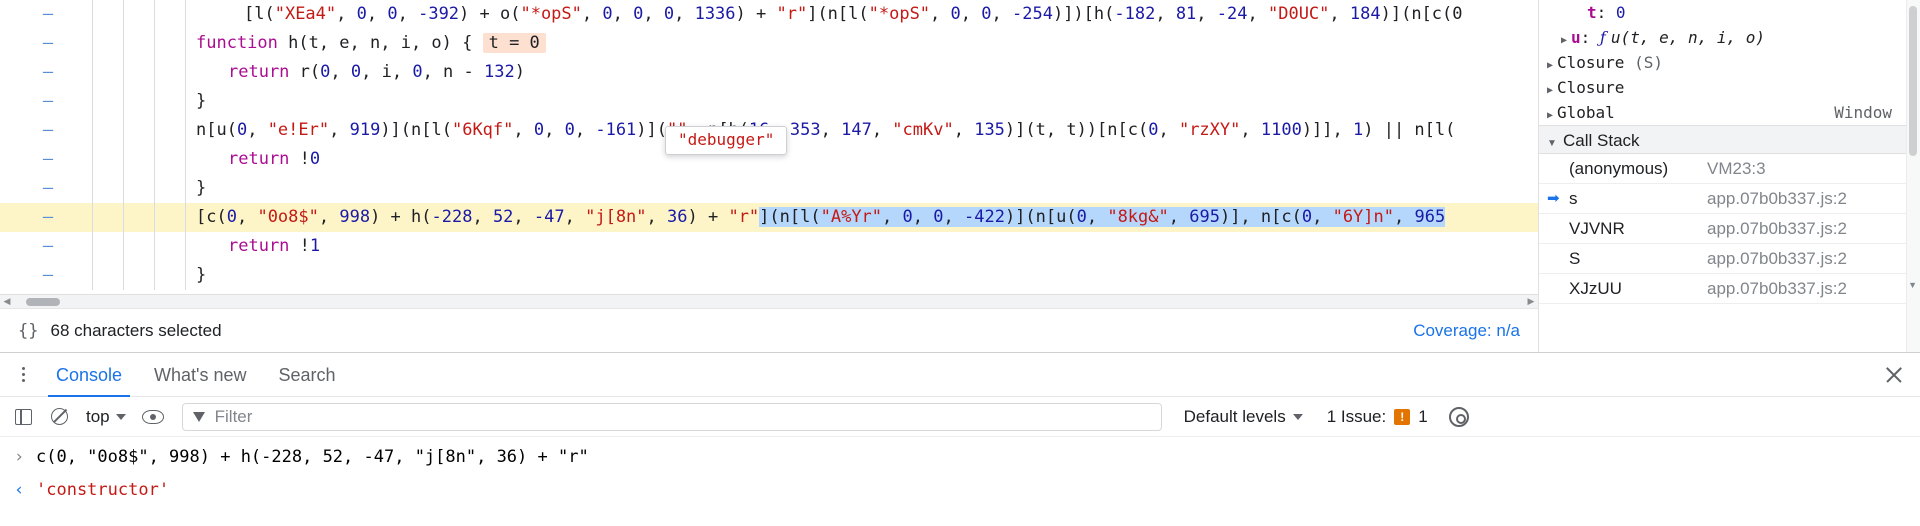  What do you see at coordinates (1729, 259) in the screenshot?
I see `call-stack-frame: Sapp.07b0b337.js:2` at bounding box center [1729, 259].